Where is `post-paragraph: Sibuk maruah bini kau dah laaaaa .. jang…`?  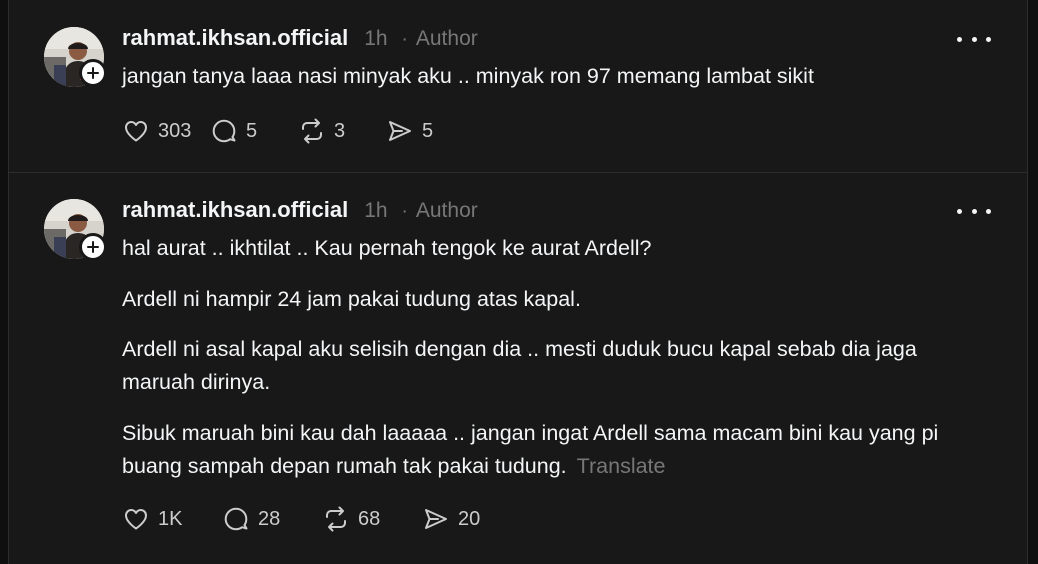 post-paragraph: Sibuk maruah bini kau dah laaaaa .. jang… is located at coordinates (530, 449).